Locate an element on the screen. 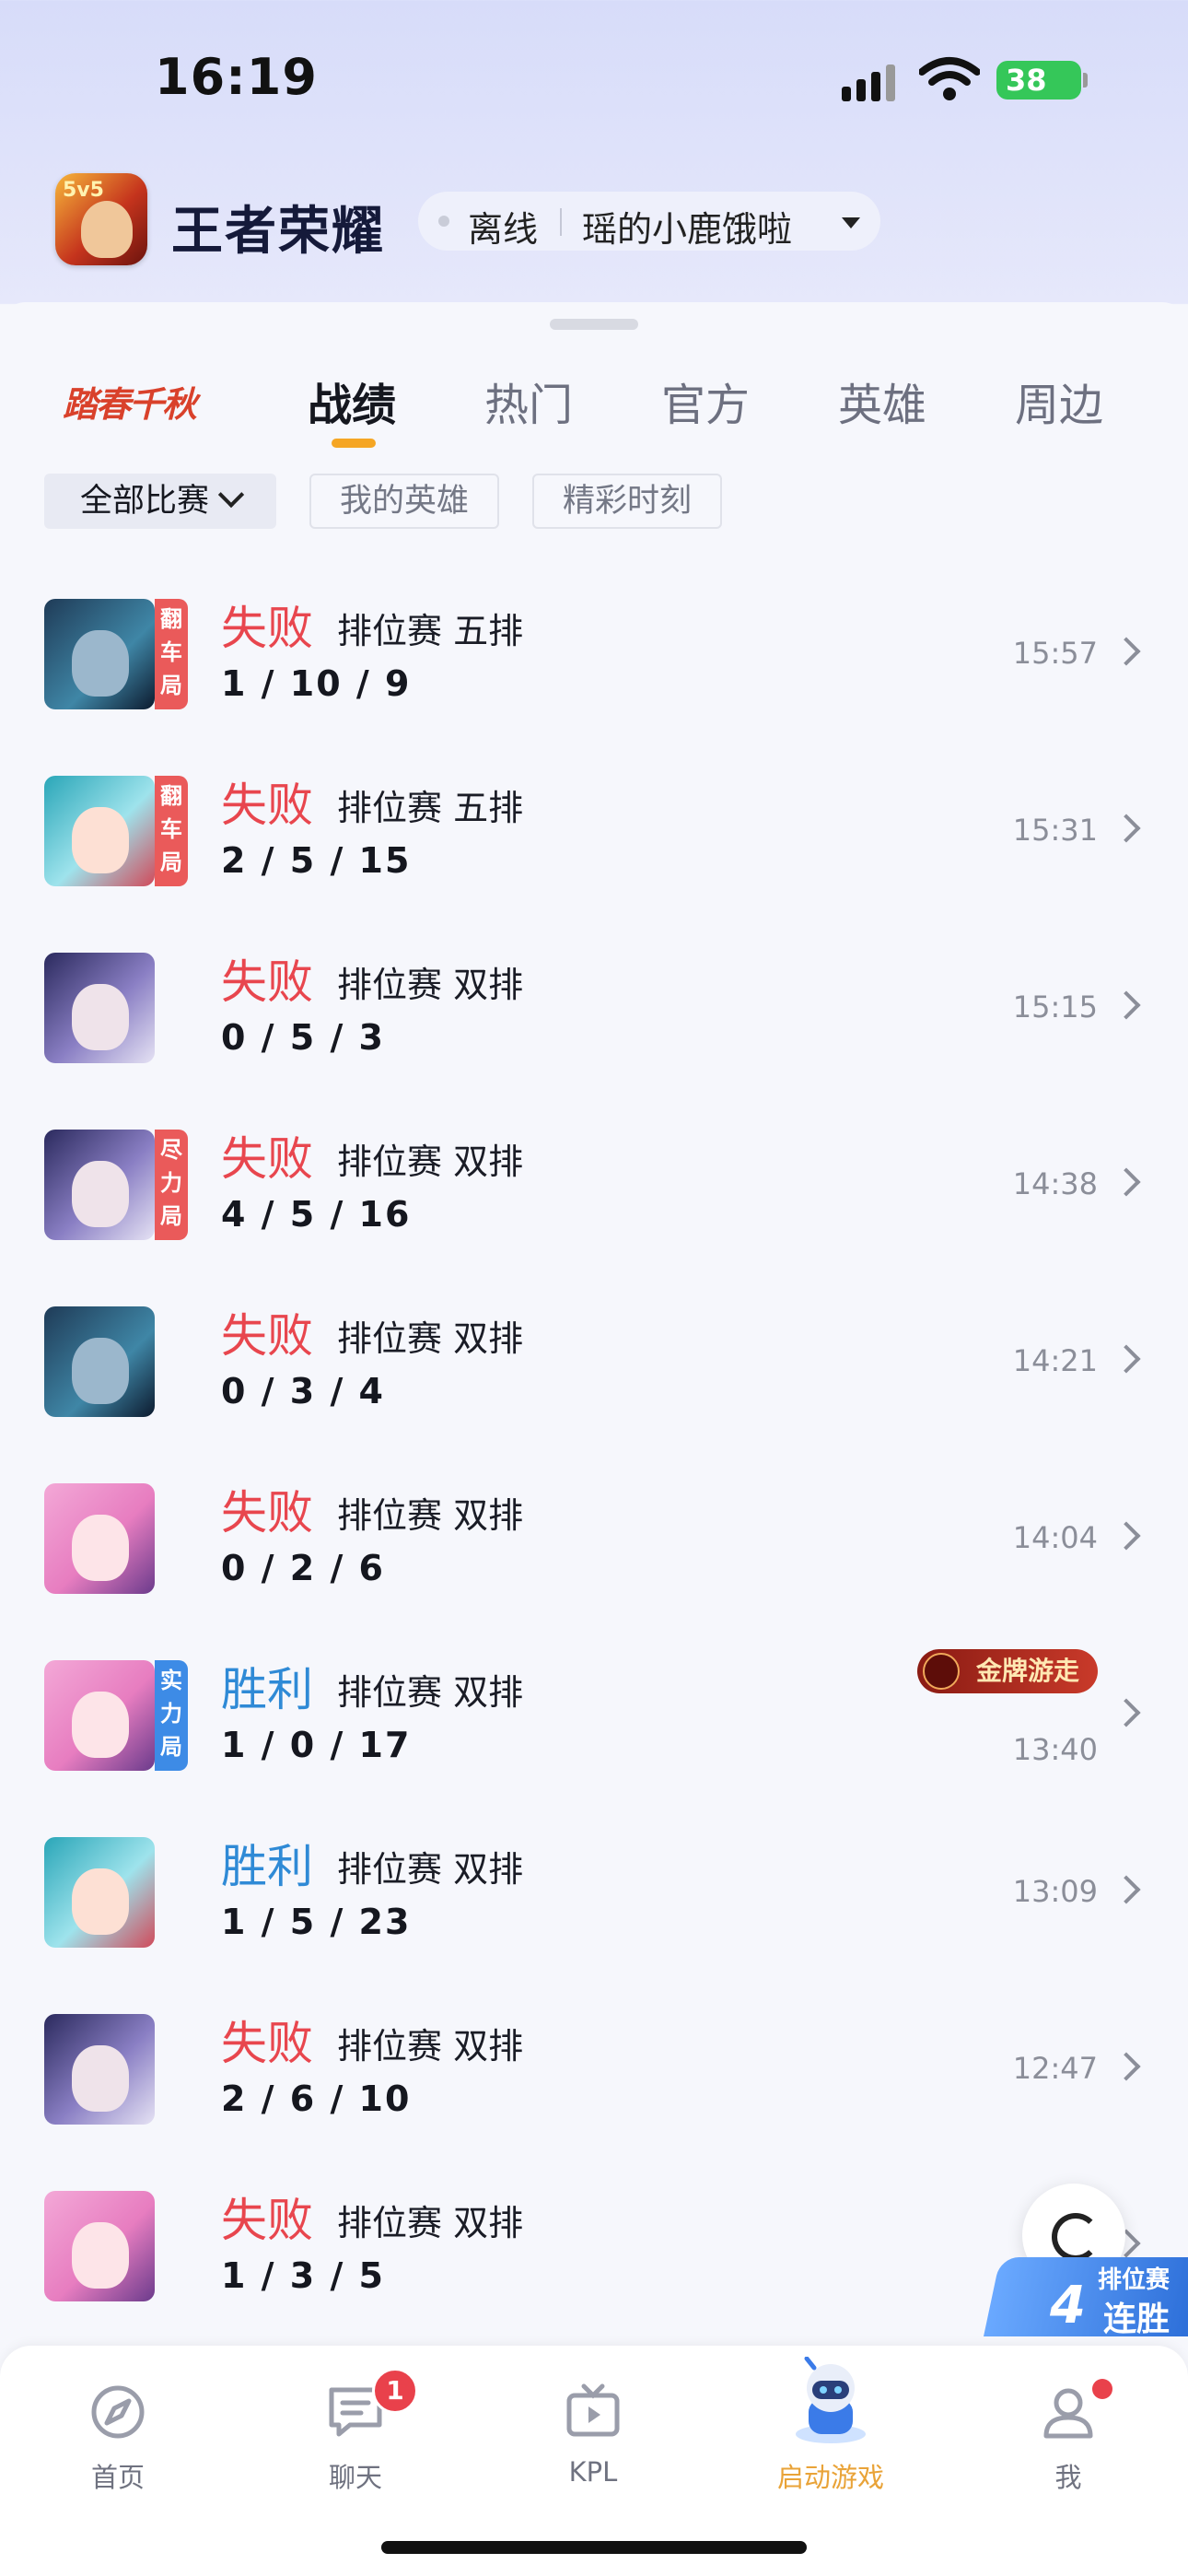 This screenshot has height=2576, width=1188. match-row: 翻 车 局失败 排位赛 五排 2 / 5 / 15 15:31 is located at coordinates (594, 834).